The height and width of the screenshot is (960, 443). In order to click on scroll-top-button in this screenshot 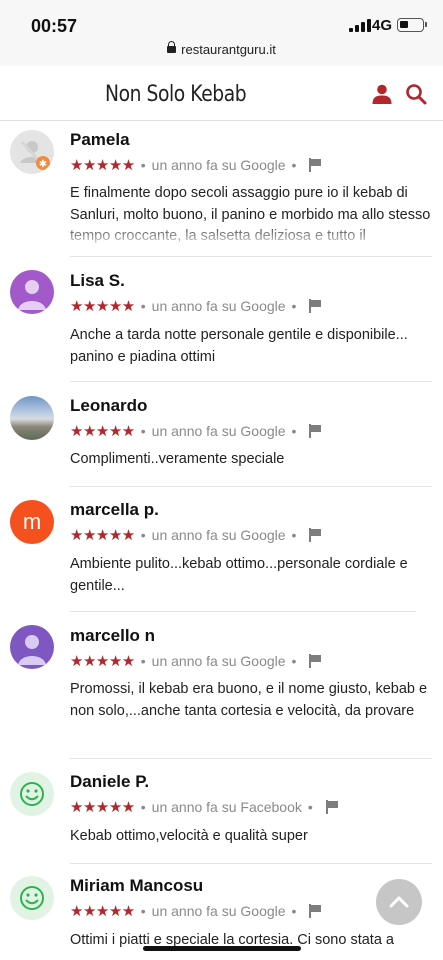, I will do `click(399, 902)`.